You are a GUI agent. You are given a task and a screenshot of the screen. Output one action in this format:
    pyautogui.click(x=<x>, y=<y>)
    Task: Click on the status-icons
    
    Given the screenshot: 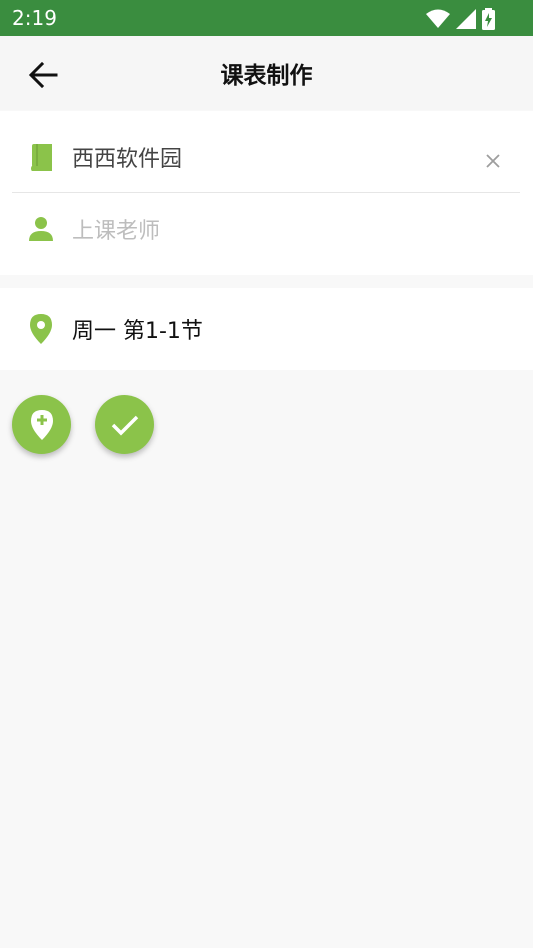 What is the action you would take?
    pyautogui.click(x=460, y=19)
    